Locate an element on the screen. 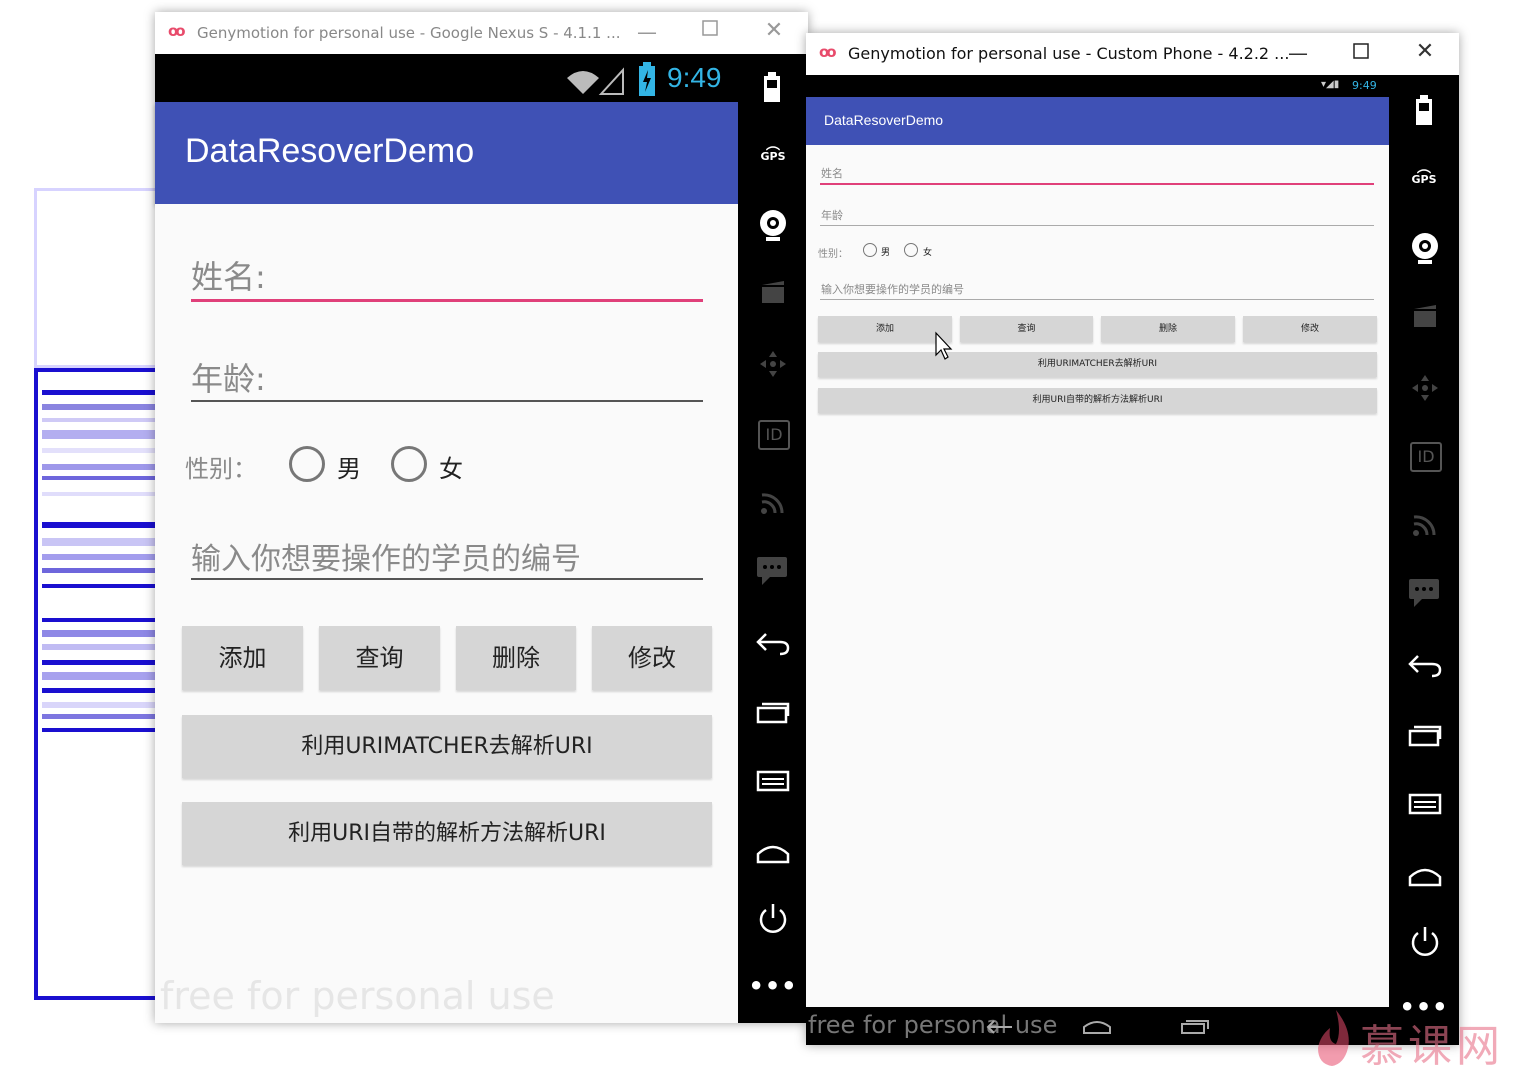  age-input: 年龄 is located at coordinates (832, 215).